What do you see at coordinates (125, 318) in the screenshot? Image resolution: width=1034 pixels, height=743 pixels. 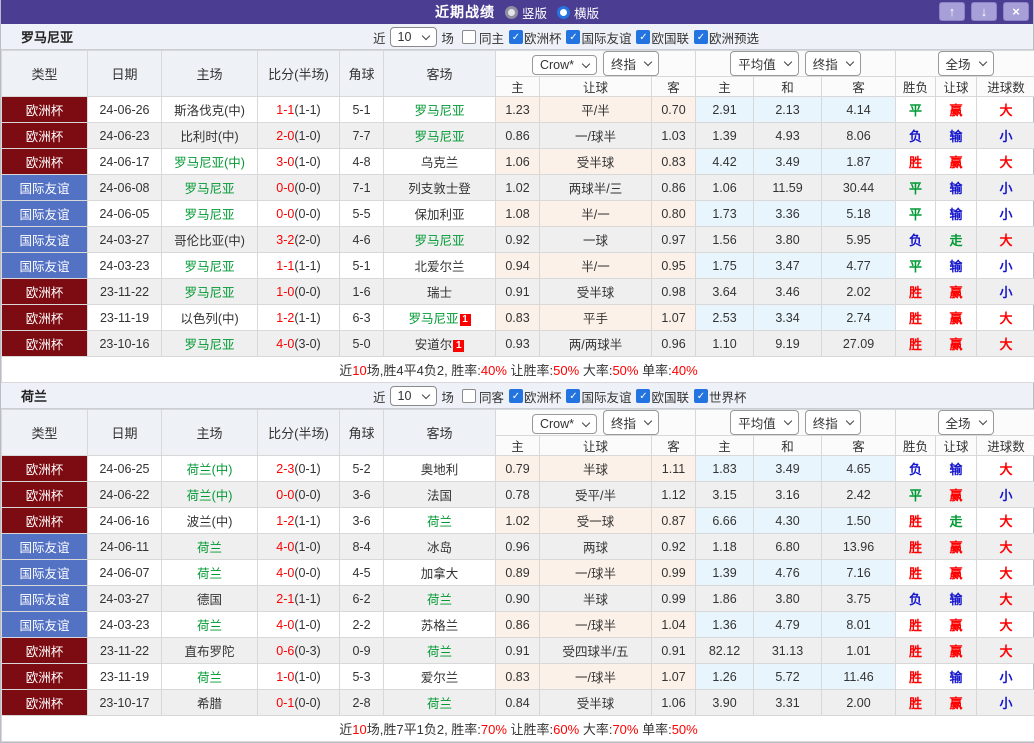 I see `match-date: 23-11-19` at bounding box center [125, 318].